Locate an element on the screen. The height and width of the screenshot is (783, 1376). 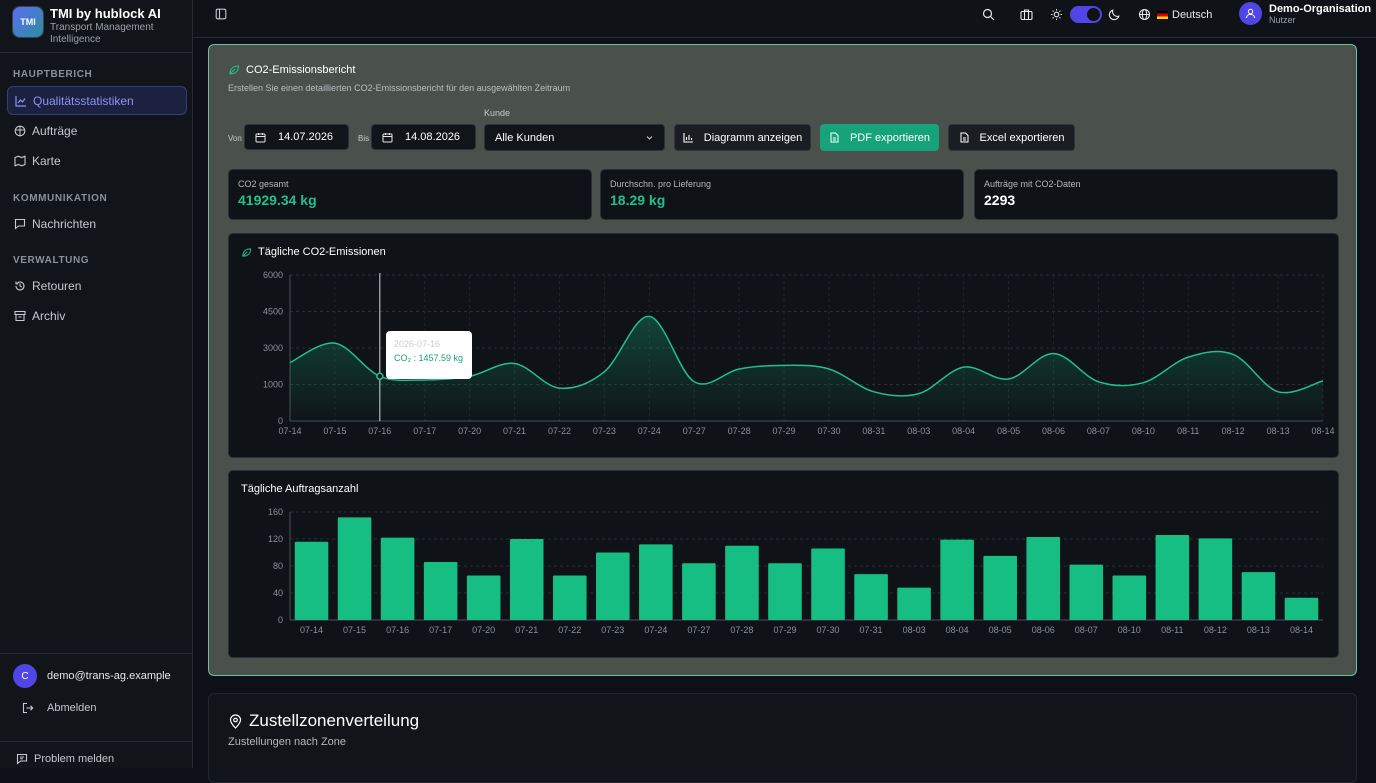
co2-chart-title: Tägliche CO2-Emissionen is located at coordinates (313, 252).